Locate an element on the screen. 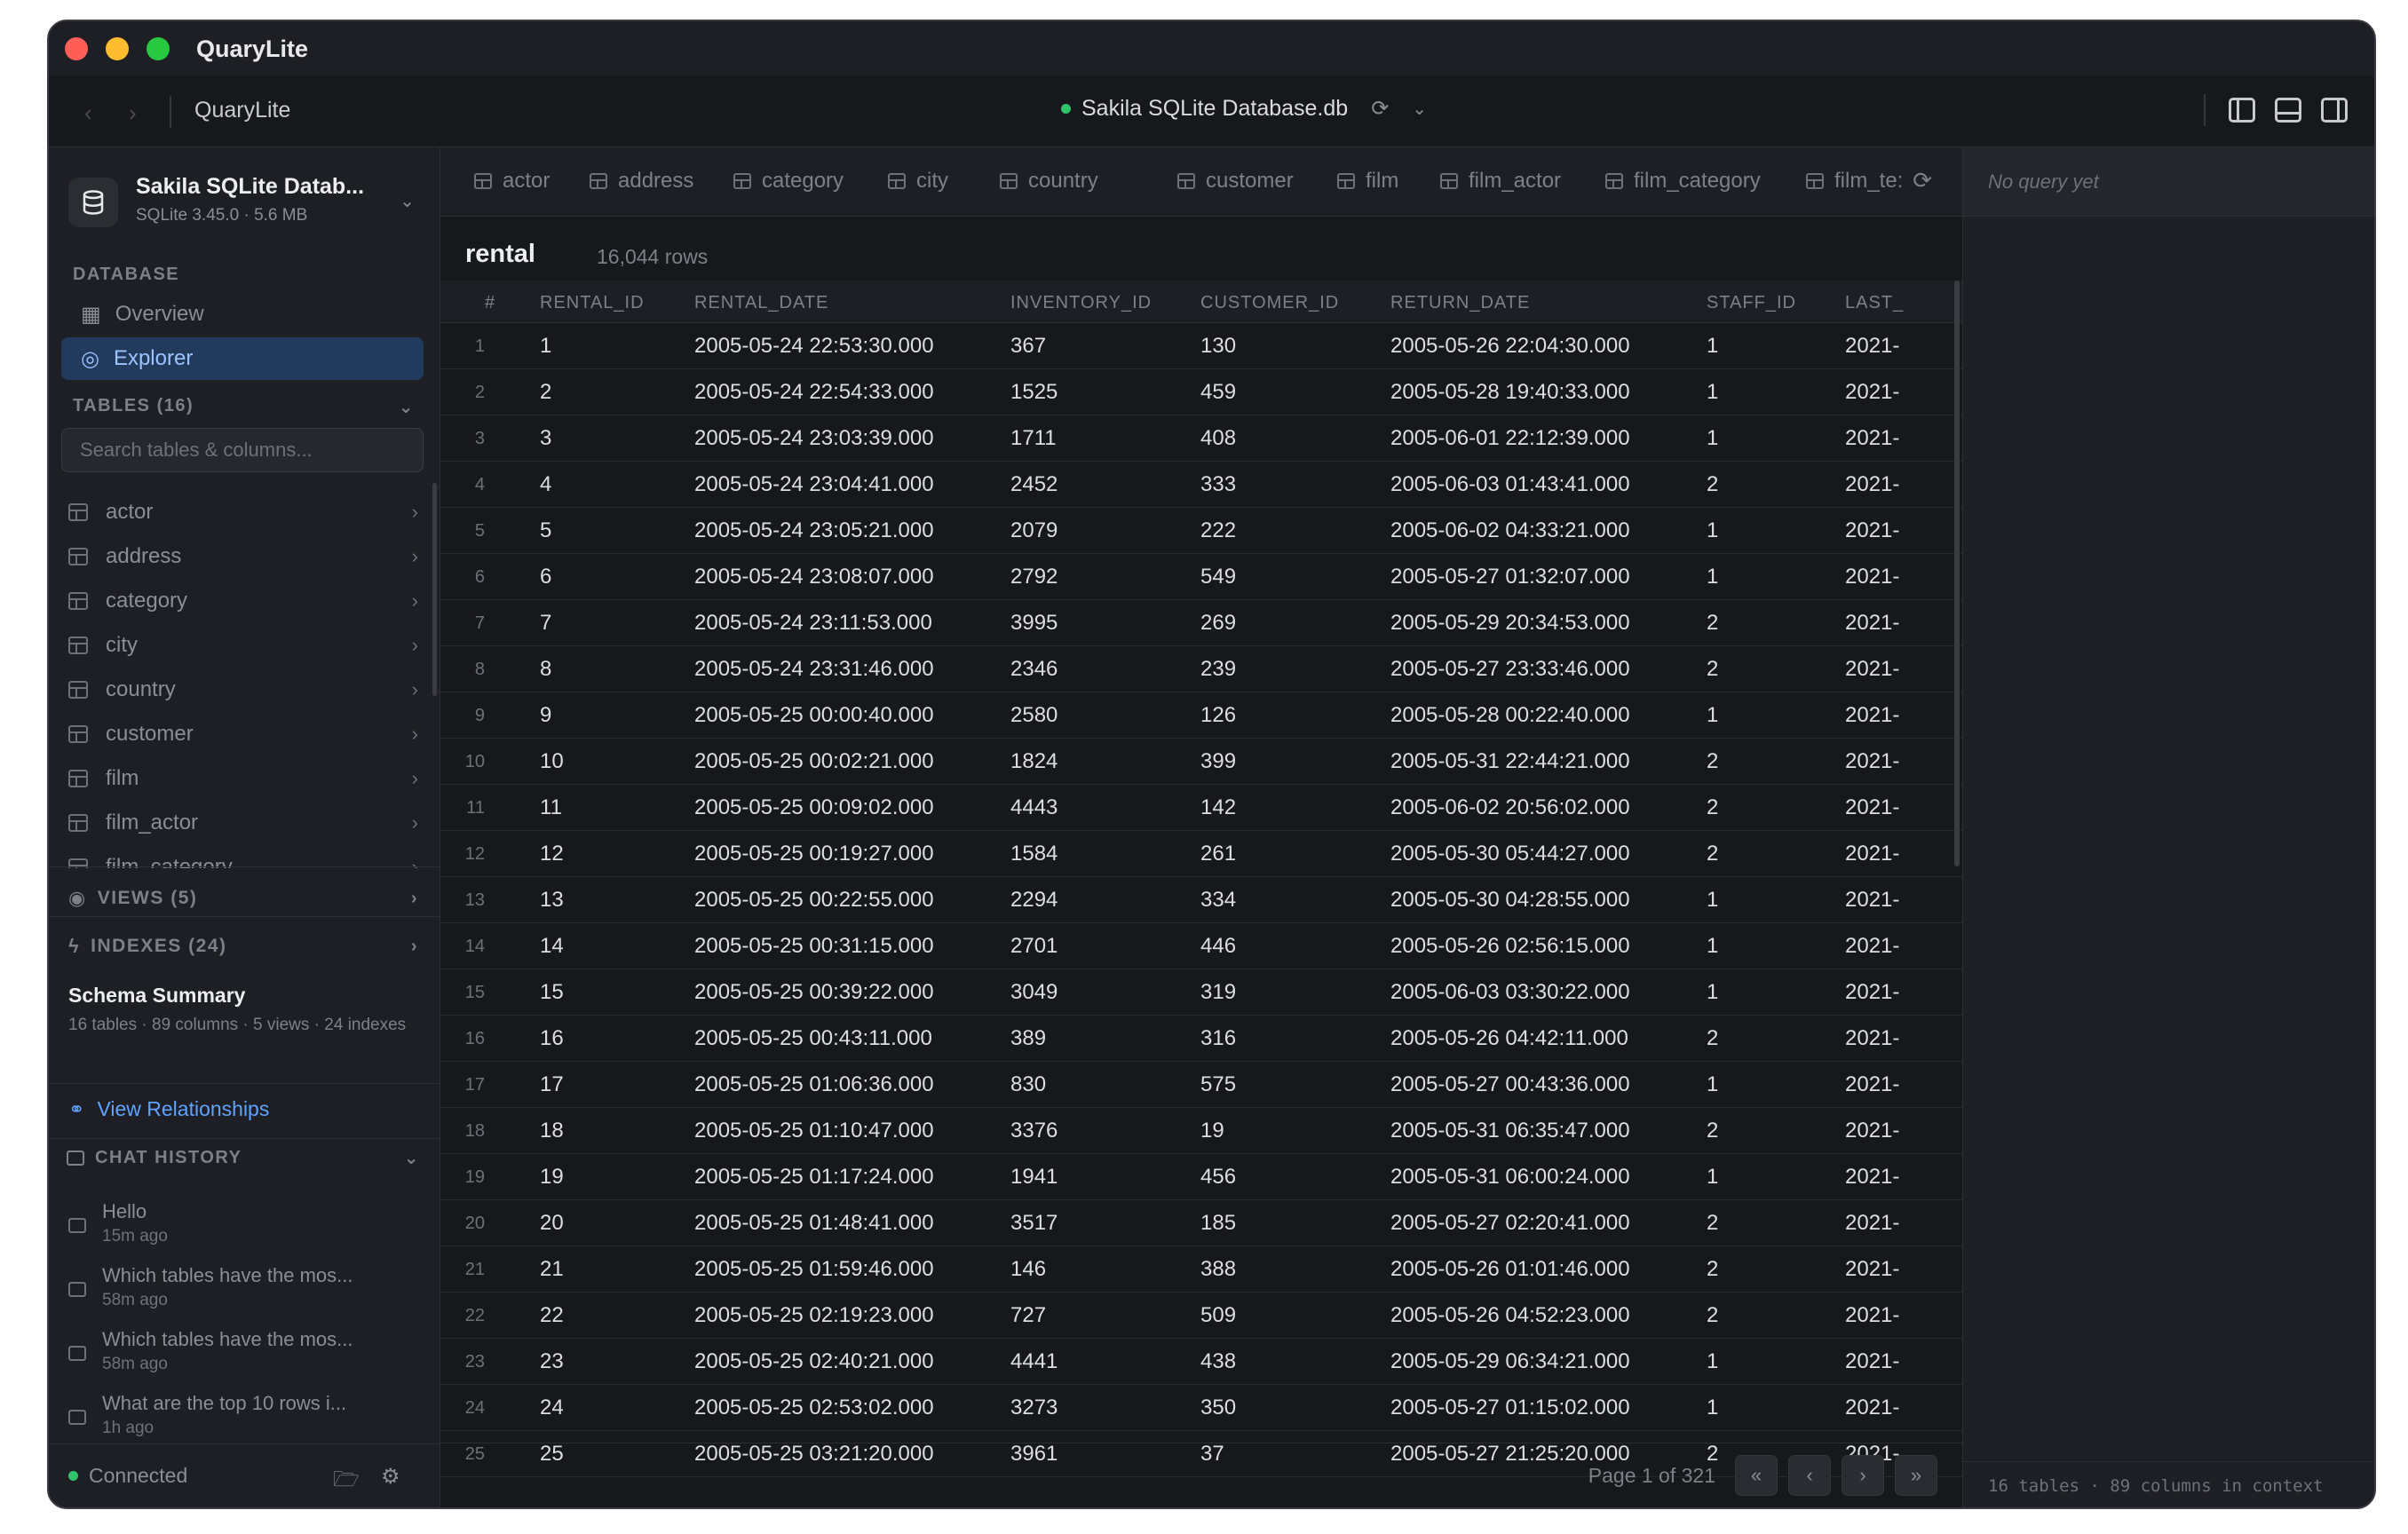 The height and width of the screenshot is (1534, 2408). sidebar-table-film-actor: film_actor › is located at coordinates (246, 823).